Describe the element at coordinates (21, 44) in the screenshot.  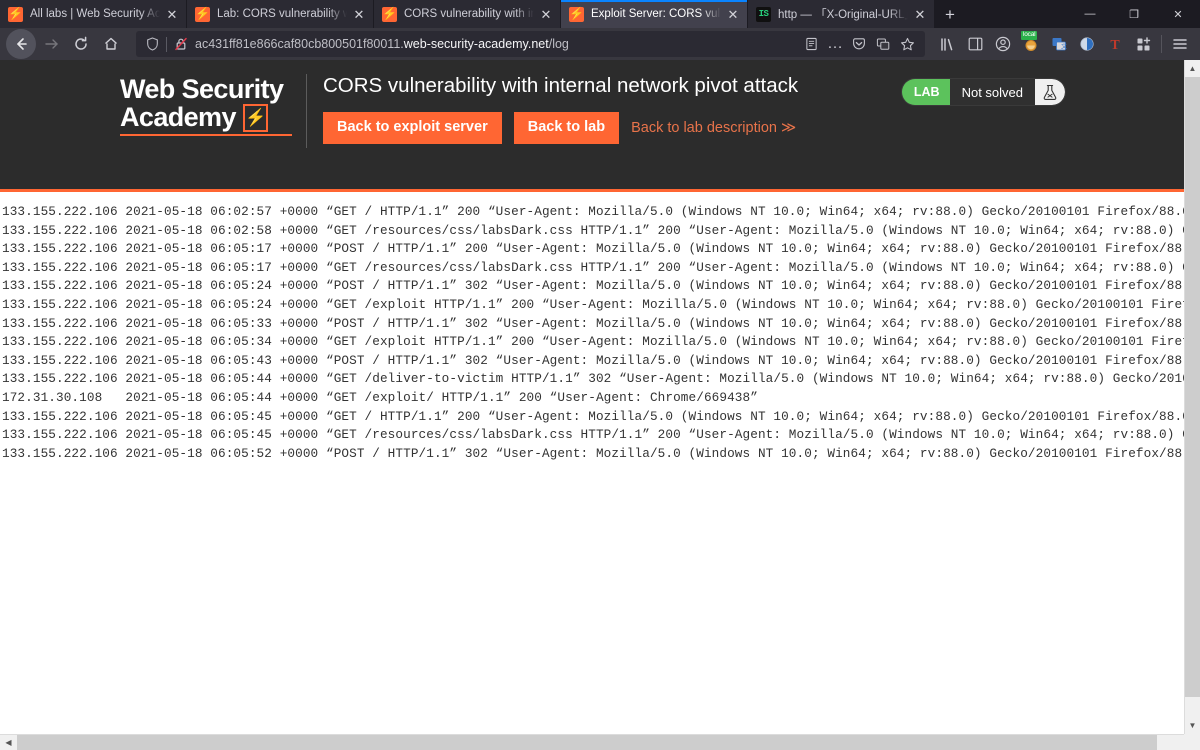
I see `back-icon` at that location.